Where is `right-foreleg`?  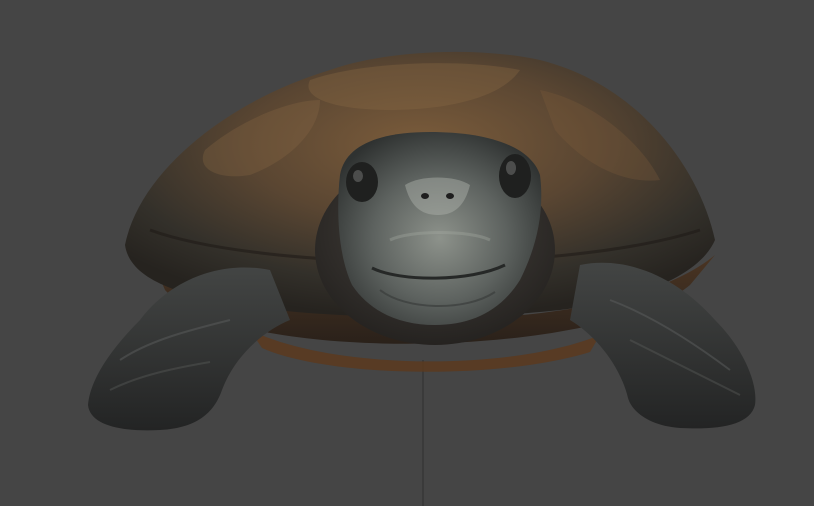
right-foreleg is located at coordinates (663, 345).